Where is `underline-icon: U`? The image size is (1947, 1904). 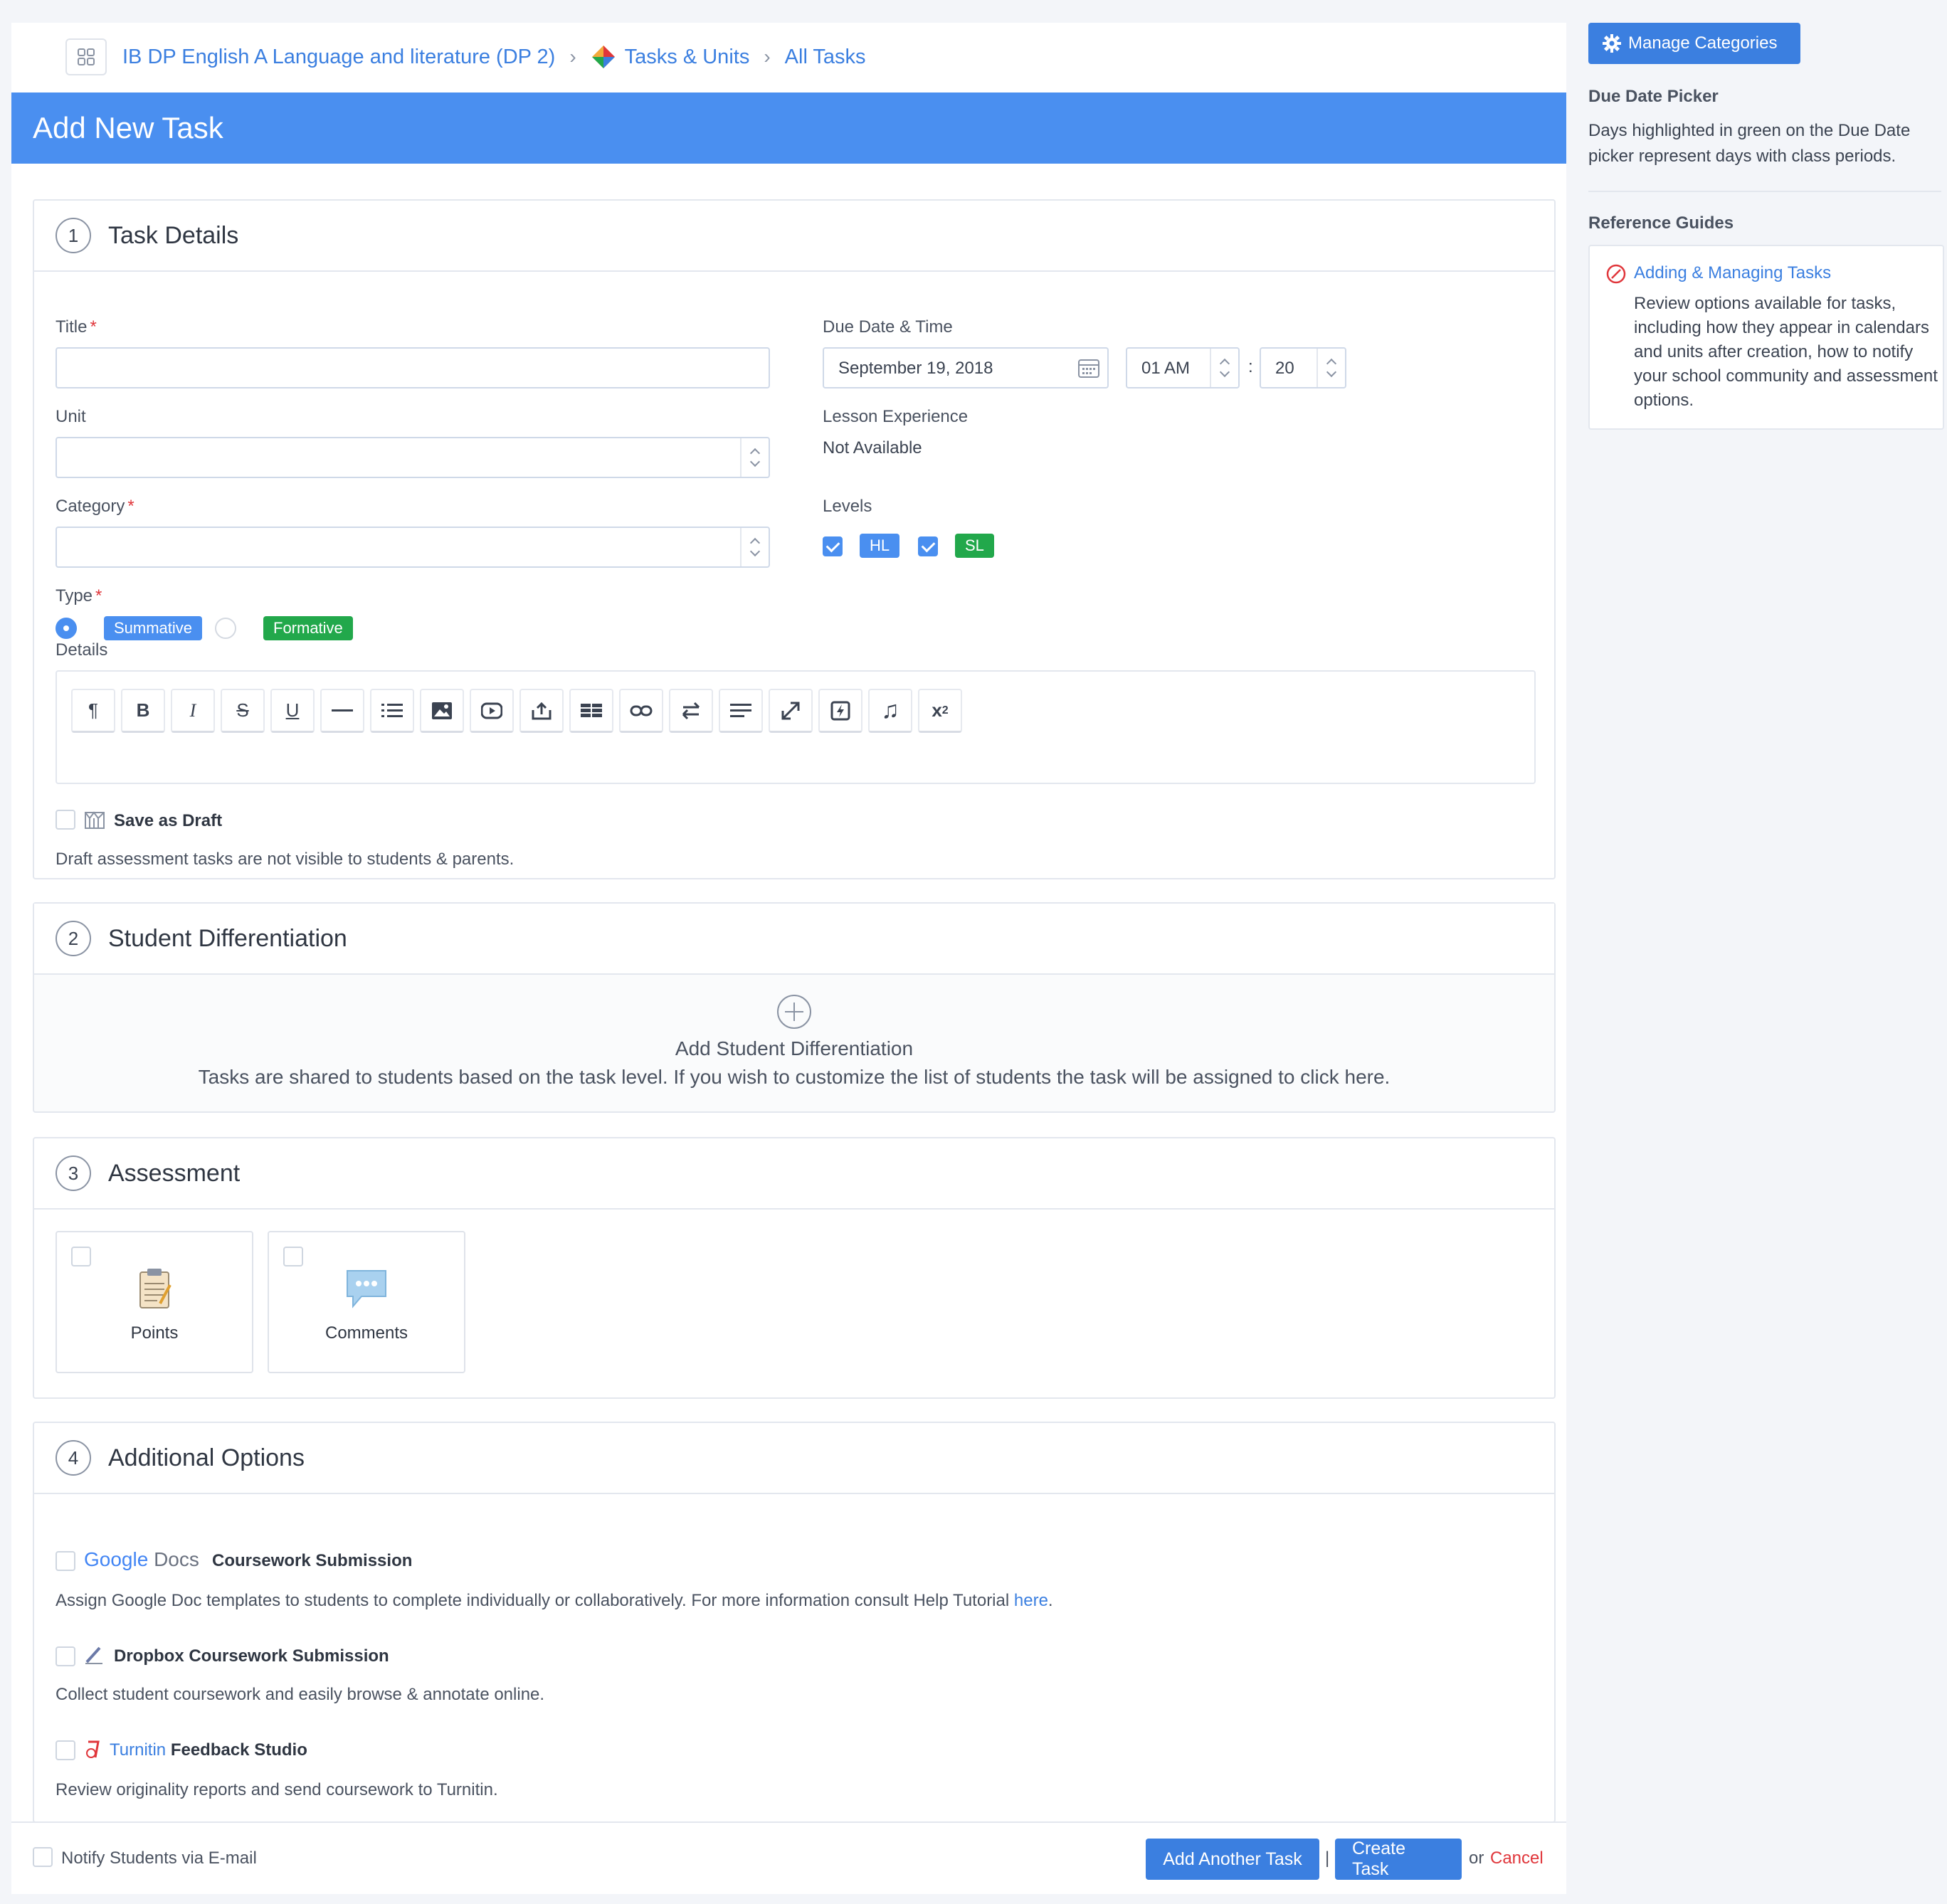
underline-icon: U is located at coordinates (292, 711).